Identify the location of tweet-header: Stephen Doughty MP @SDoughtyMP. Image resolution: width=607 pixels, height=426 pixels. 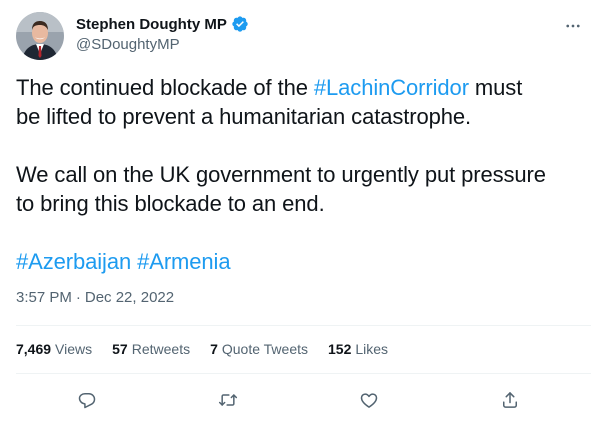
(303, 36).